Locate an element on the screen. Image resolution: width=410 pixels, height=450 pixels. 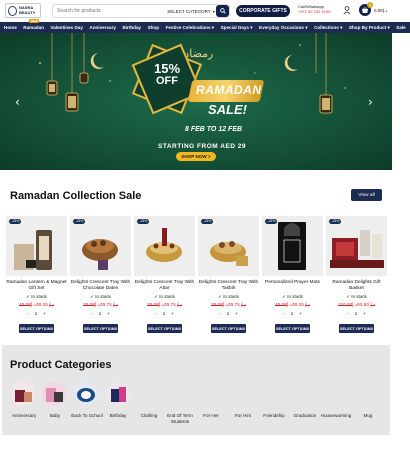
product-price: 35.00د.إ 29.75د.إ is located at coordinates (228, 305).